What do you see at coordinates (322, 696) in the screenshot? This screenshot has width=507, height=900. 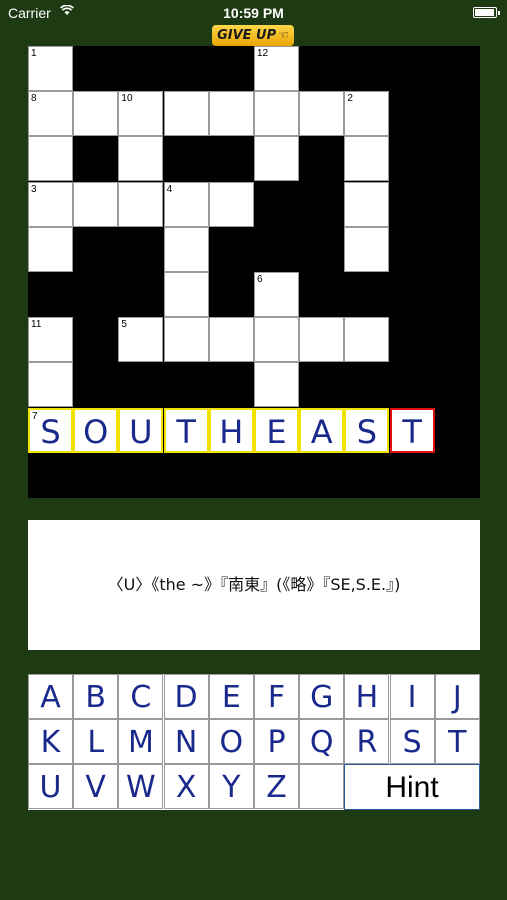 I see `key-g: G` at bounding box center [322, 696].